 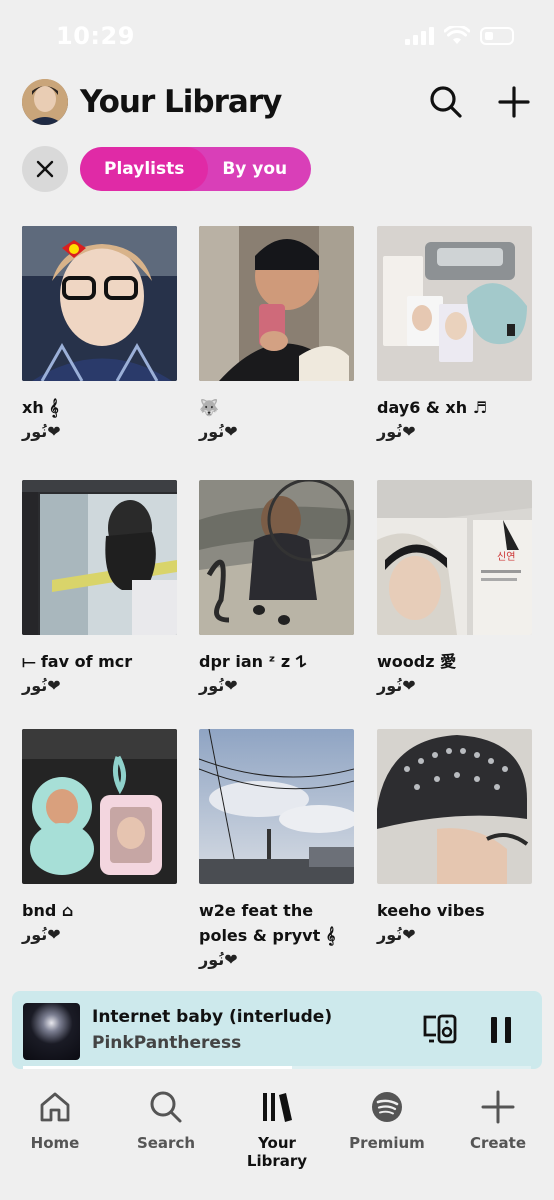 I want to click on pause-icon, so click(x=501, y=1030).